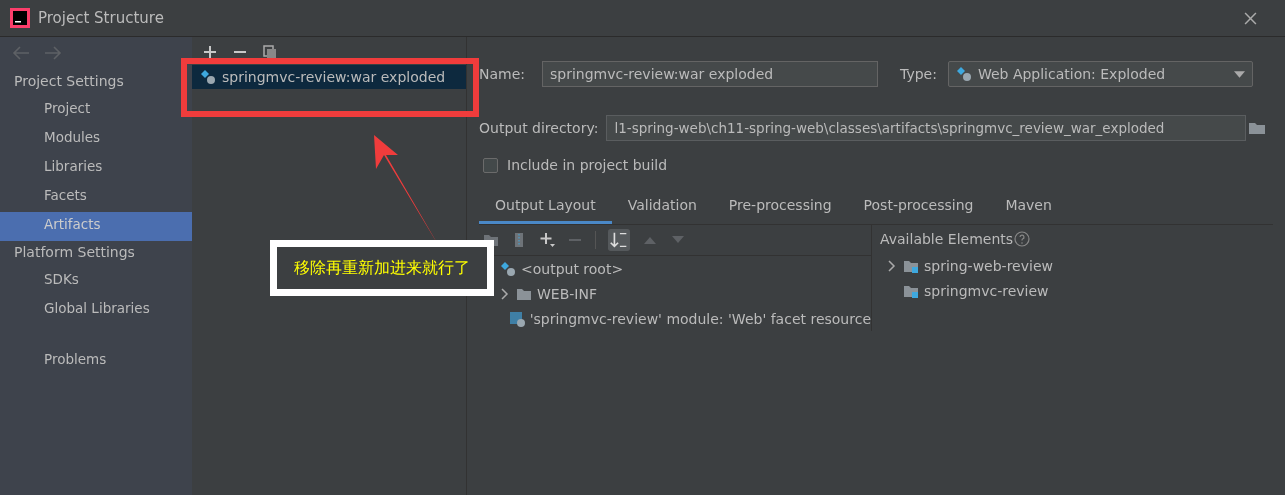 The height and width of the screenshot is (495, 1285). What do you see at coordinates (96, 310) in the screenshot?
I see `sidebar-item: Global Libraries` at bounding box center [96, 310].